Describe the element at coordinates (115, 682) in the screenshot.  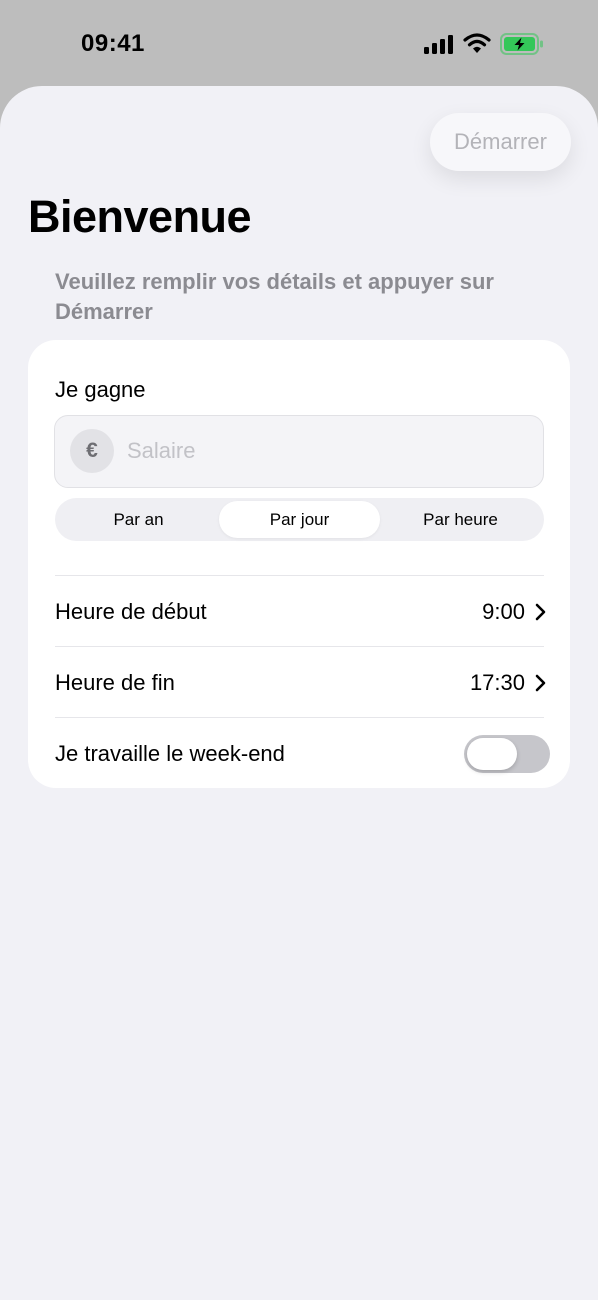
I see `end-time-label: Heure de fin` at that location.